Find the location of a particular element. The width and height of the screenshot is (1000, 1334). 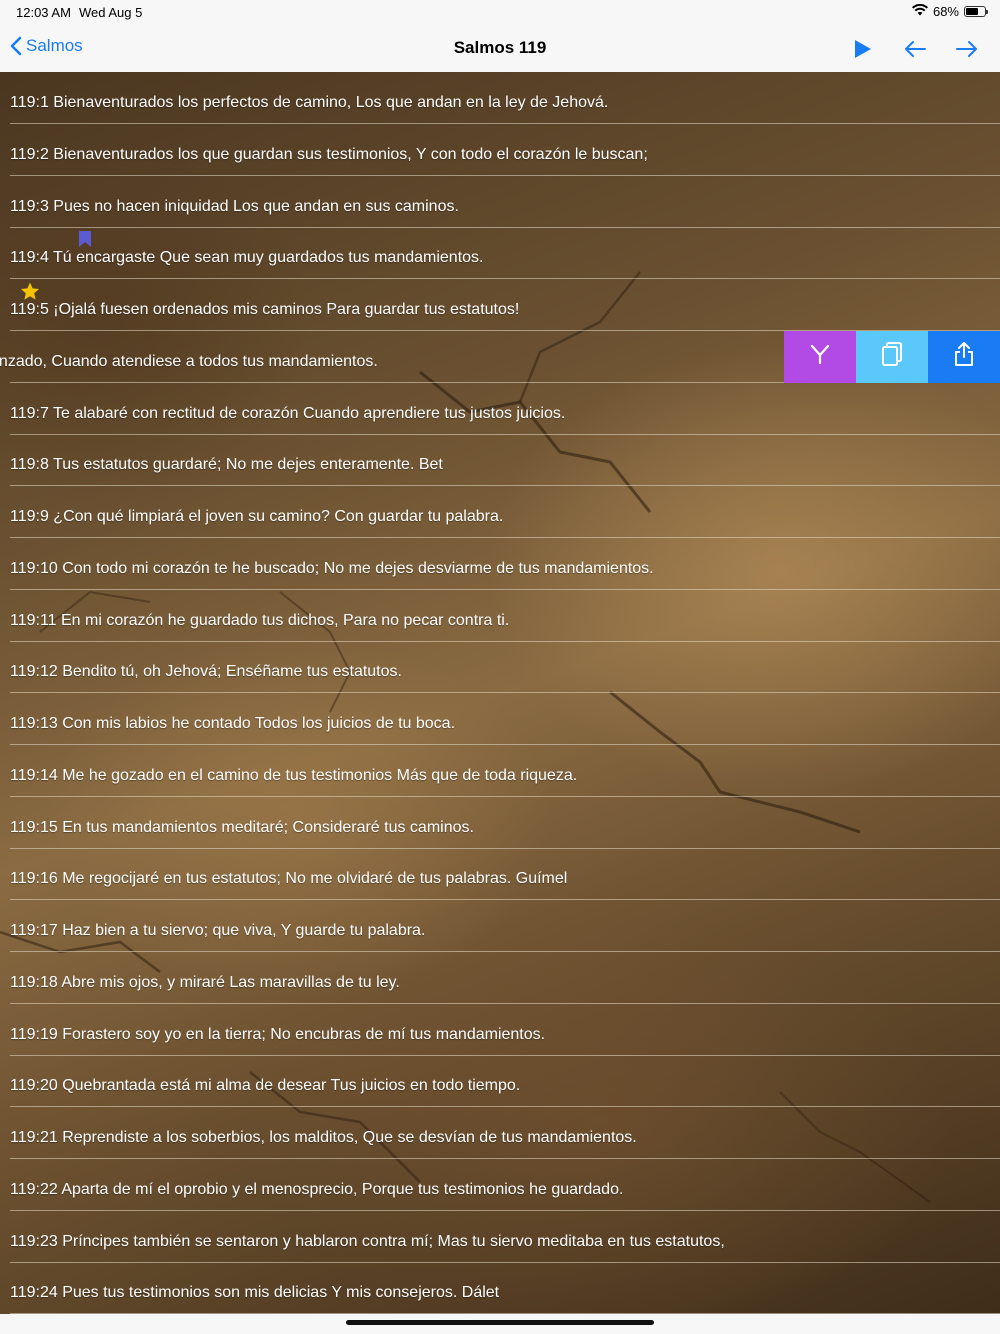

compare-button is located at coordinates (820, 356).